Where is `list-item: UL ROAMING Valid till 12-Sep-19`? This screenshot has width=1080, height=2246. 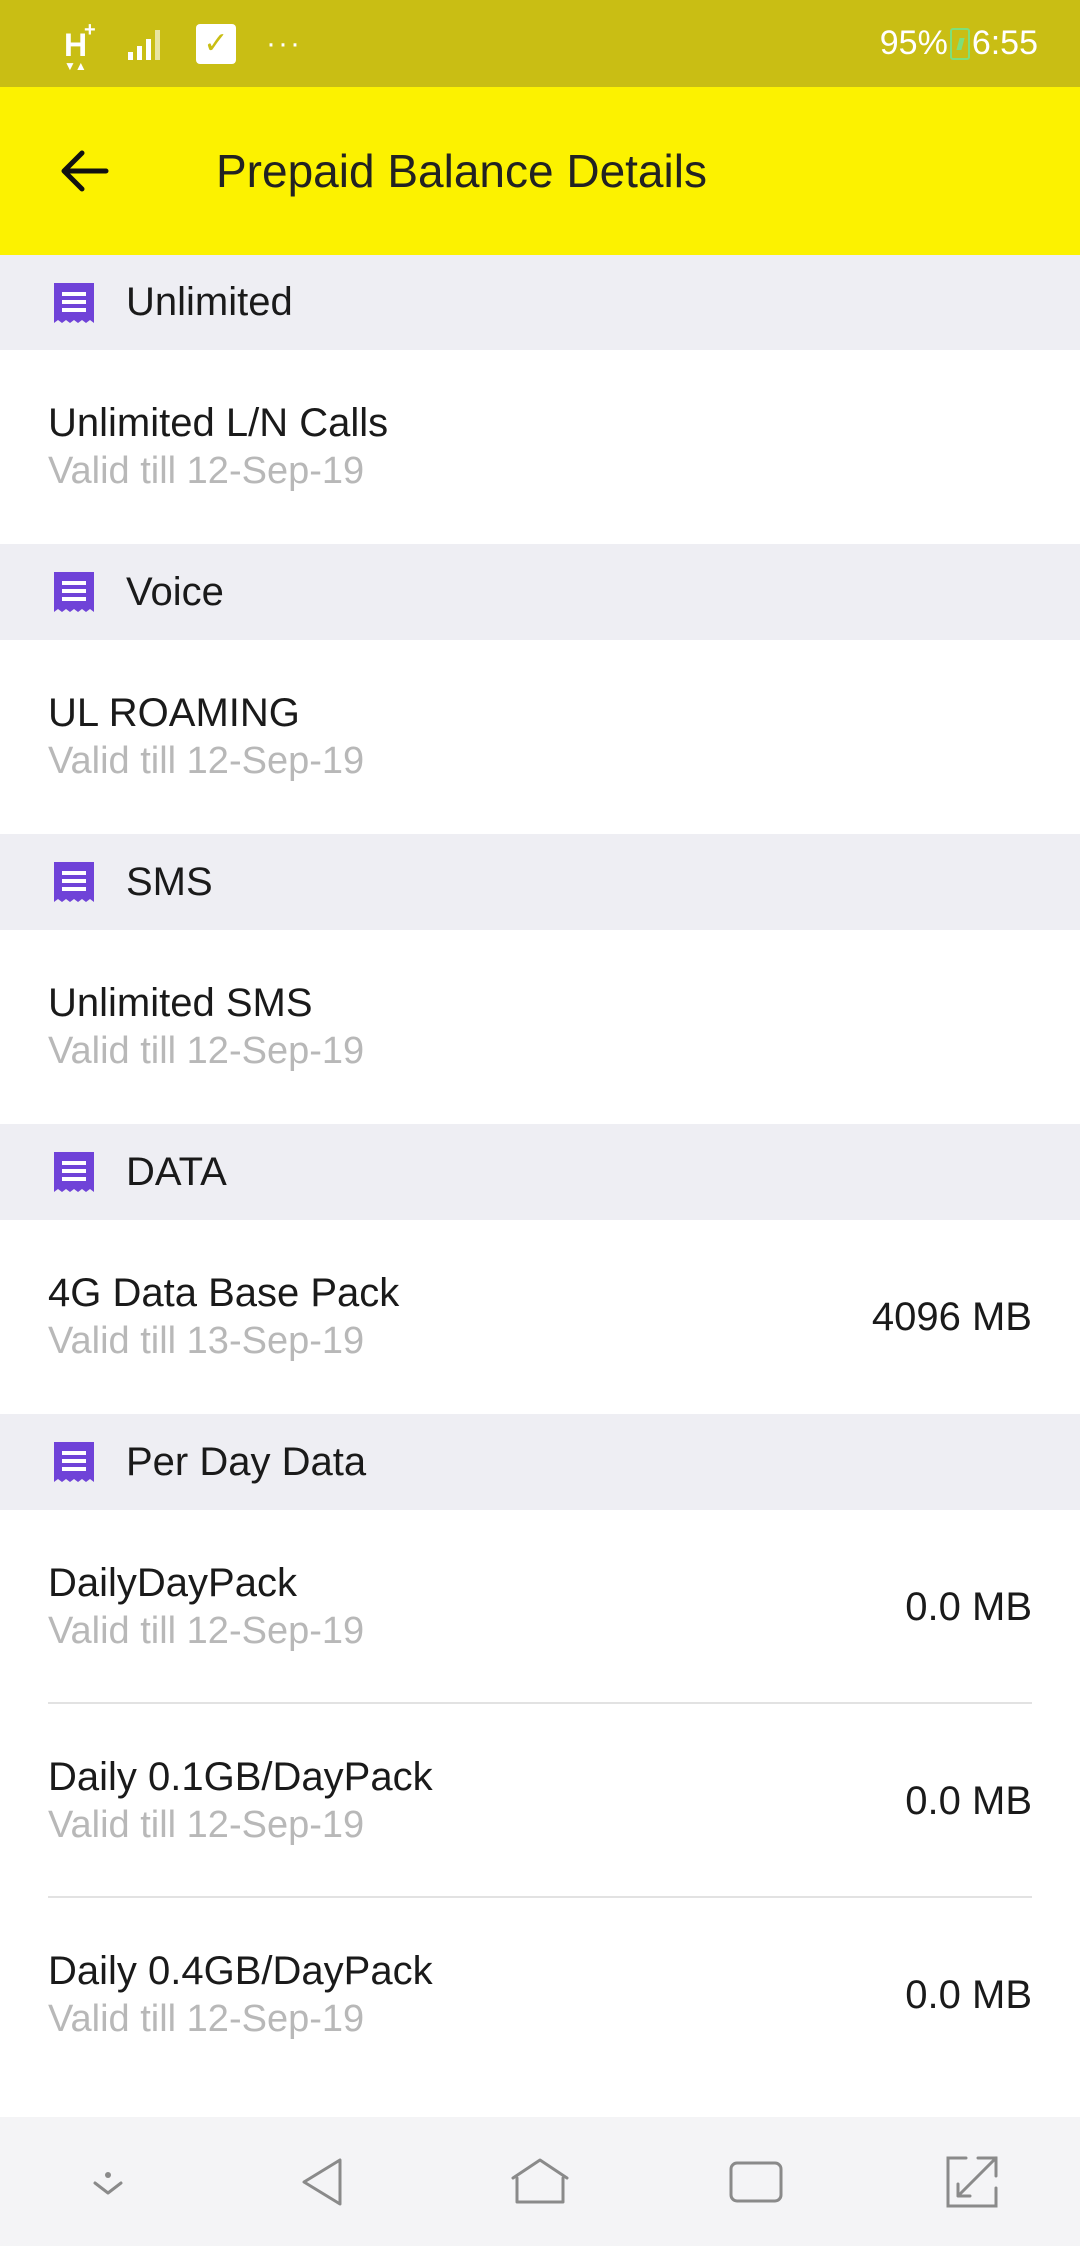 list-item: UL ROAMING Valid till 12-Sep-19 is located at coordinates (540, 737).